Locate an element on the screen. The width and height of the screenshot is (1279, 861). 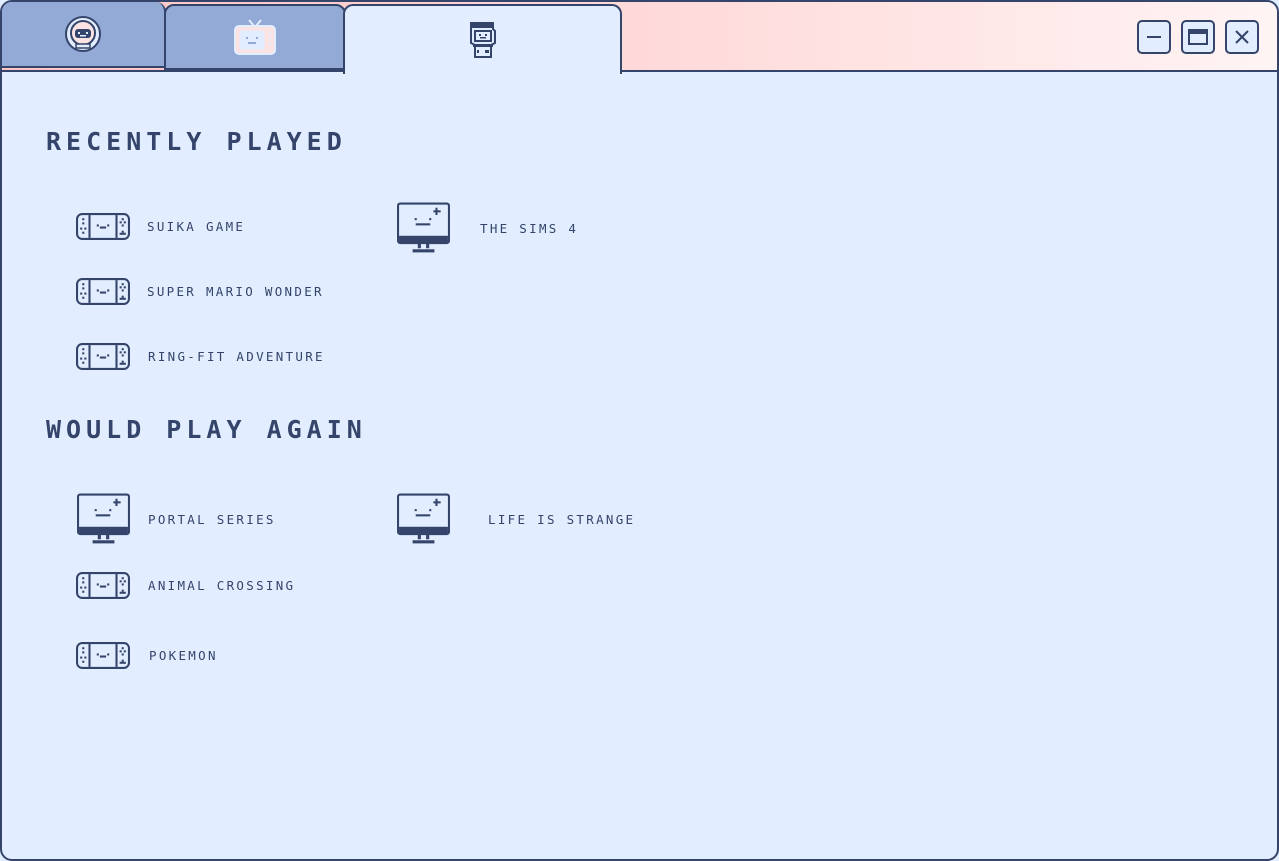
robot-face-icon is located at coordinates (83, 34).